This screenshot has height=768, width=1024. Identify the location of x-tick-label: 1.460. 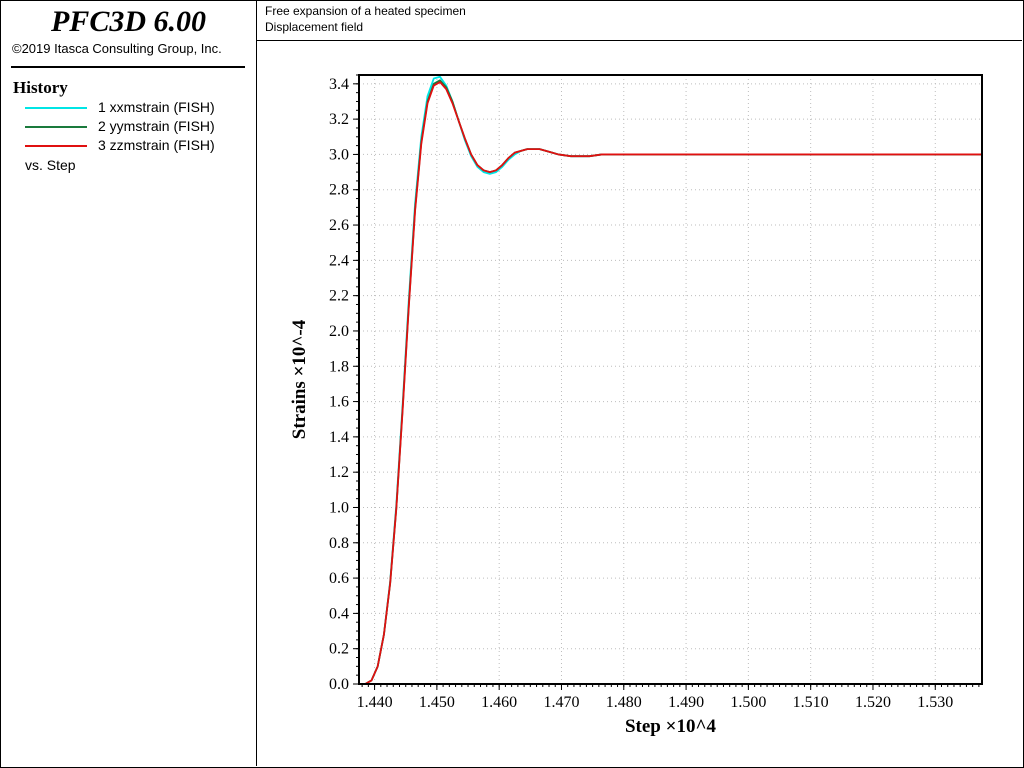
(499, 702).